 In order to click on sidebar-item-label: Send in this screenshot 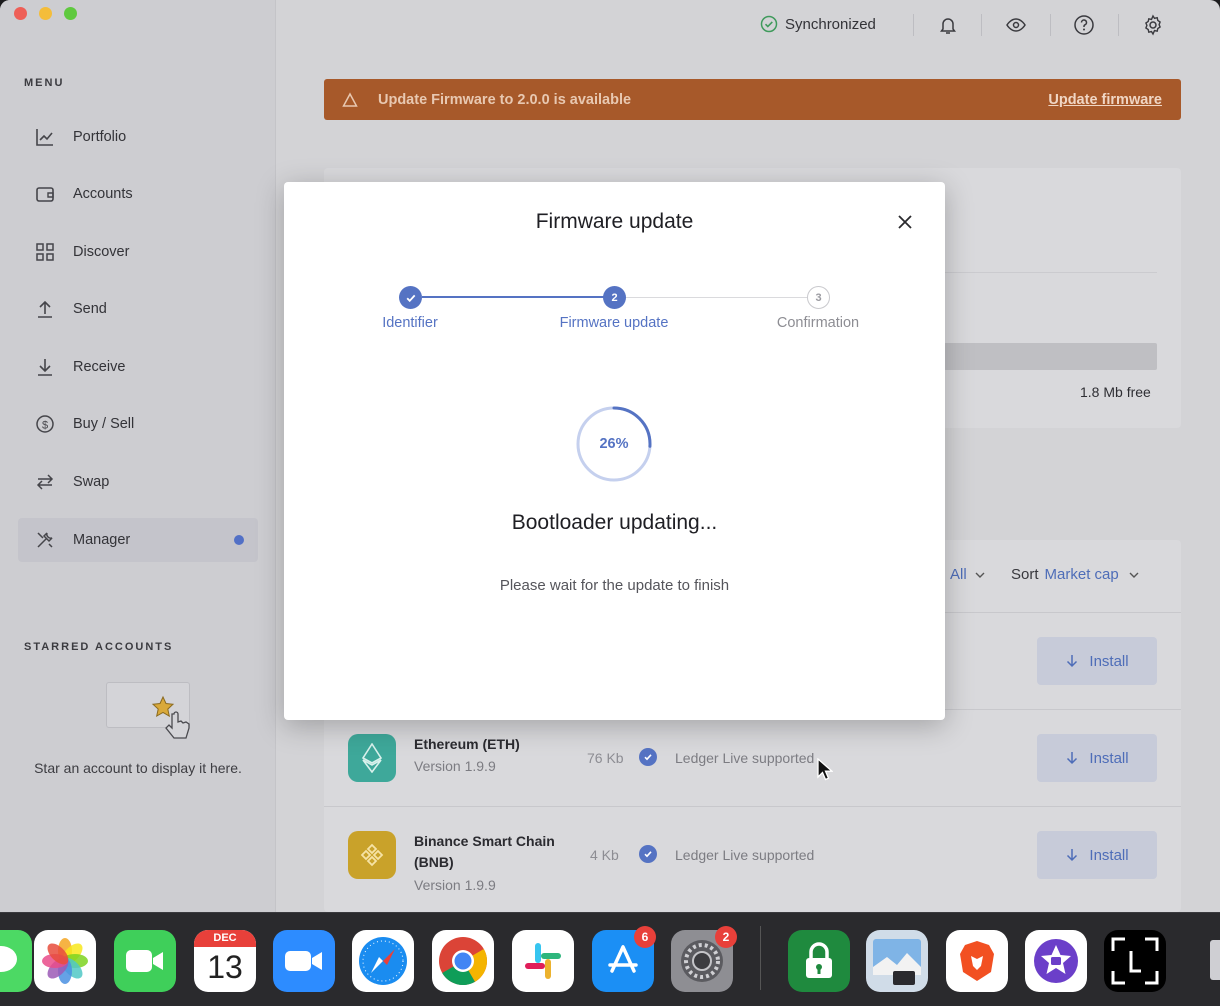, I will do `click(90, 309)`.